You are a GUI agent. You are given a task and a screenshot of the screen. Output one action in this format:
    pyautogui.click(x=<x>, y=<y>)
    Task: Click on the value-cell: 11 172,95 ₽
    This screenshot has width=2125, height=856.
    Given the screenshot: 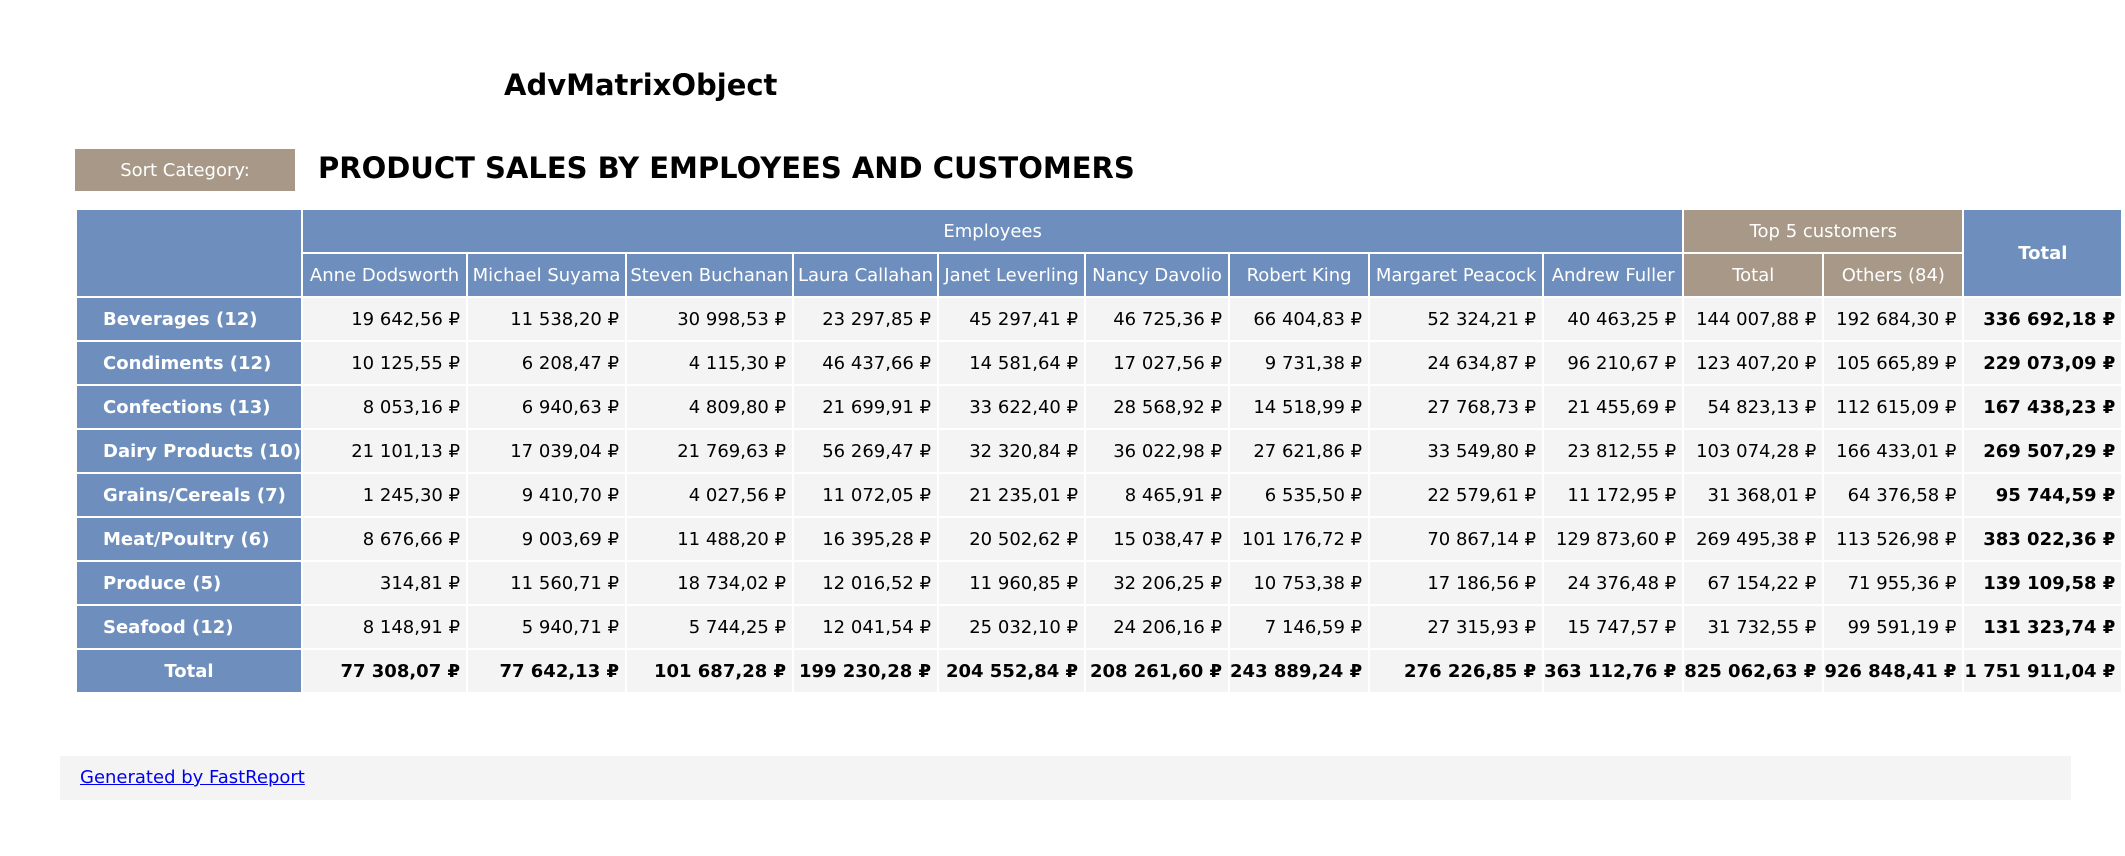 What is the action you would take?
    pyautogui.click(x=1613, y=495)
    